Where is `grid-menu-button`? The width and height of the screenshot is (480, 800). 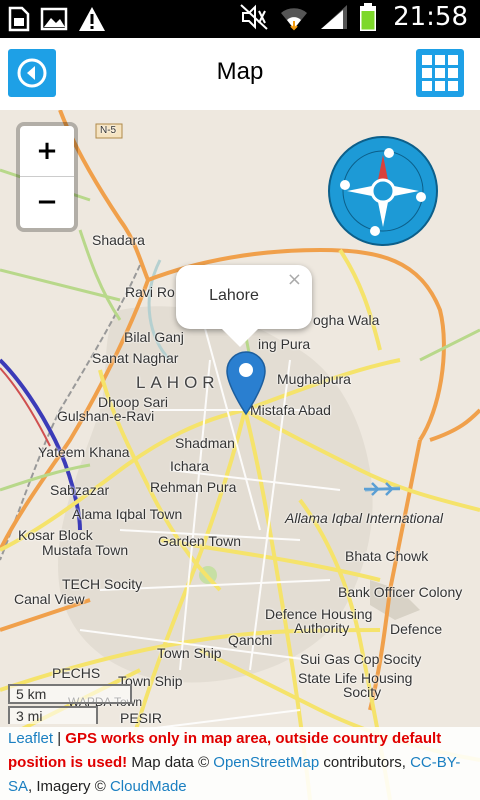
grid-menu-button is located at coordinates (440, 73).